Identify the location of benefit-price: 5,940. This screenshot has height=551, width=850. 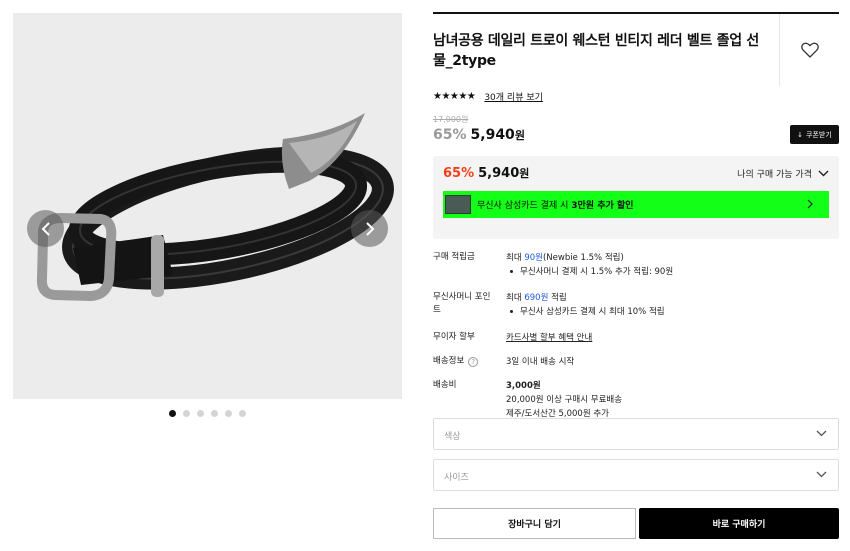
(499, 173).